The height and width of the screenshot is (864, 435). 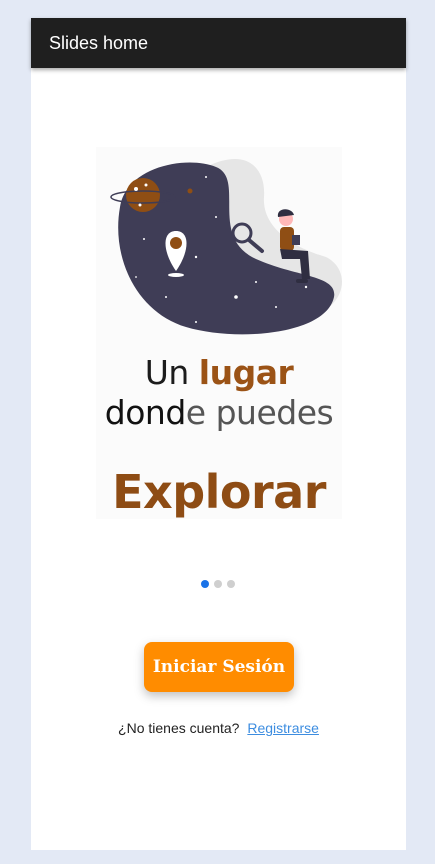 I want to click on register-row: ¿No tienes cuenta? Registrarse, so click(x=218, y=728).